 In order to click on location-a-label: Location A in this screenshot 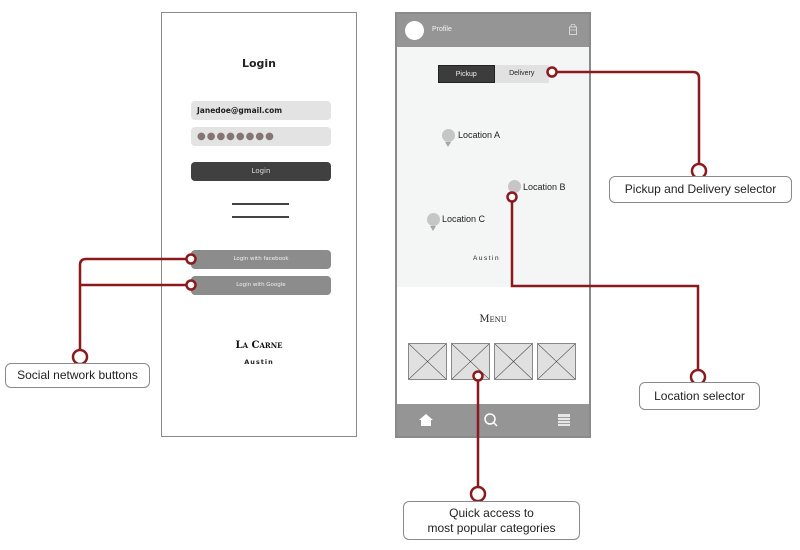, I will do `click(479, 135)`.